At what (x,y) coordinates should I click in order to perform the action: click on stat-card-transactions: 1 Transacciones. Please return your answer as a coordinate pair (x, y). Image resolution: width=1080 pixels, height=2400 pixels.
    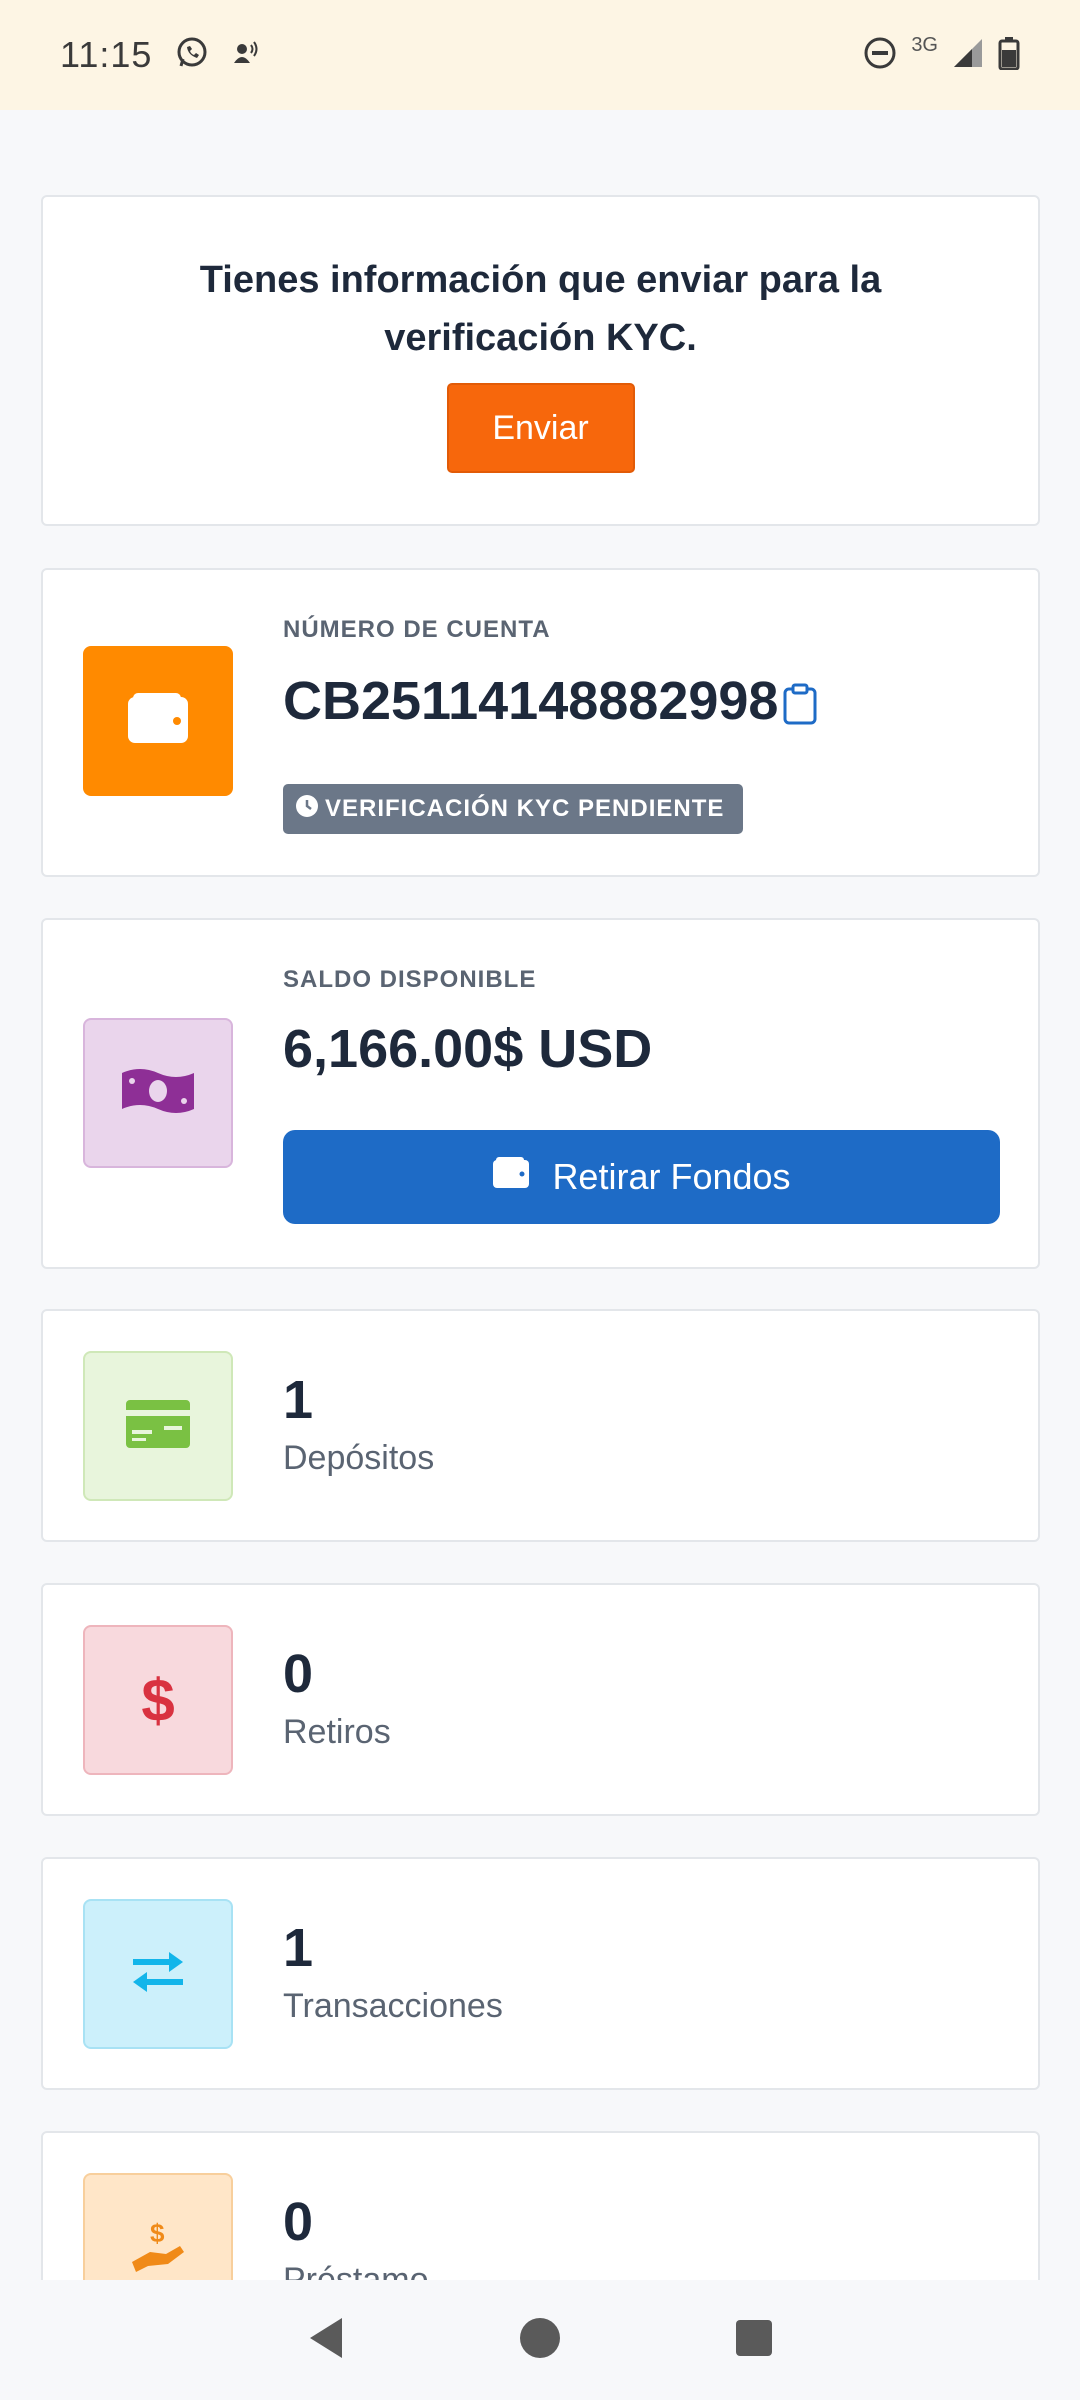
    Looking at the image, I should click on (540, 1973).